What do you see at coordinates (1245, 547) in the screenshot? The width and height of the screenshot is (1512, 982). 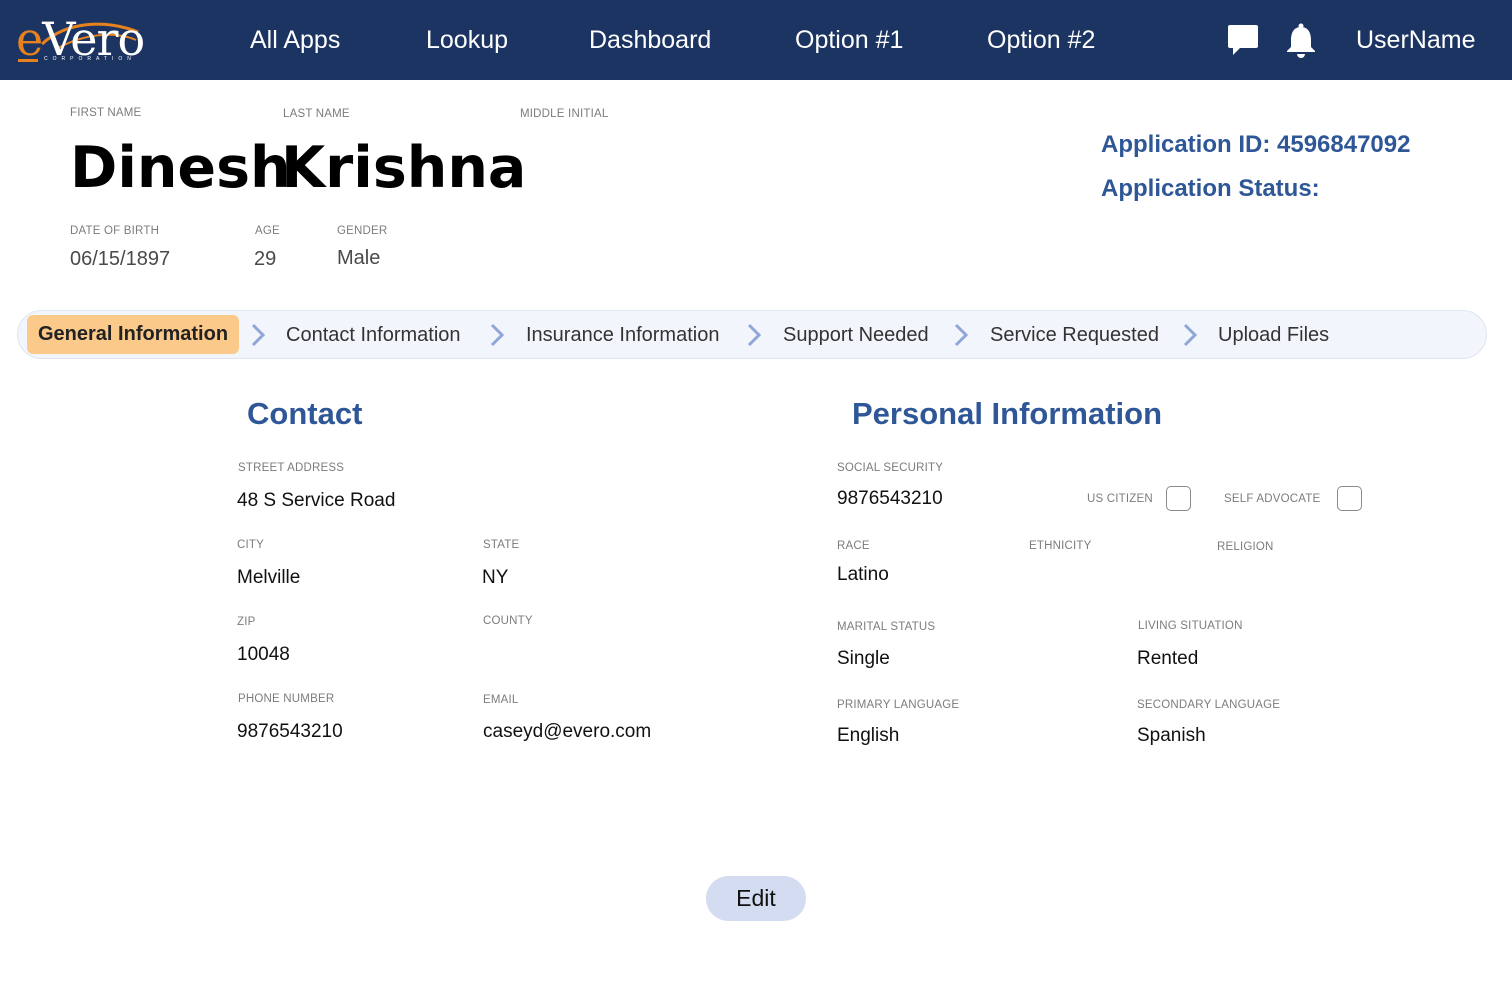 I see `religion-label: RELIGION` at bounding box center [1245, 547].